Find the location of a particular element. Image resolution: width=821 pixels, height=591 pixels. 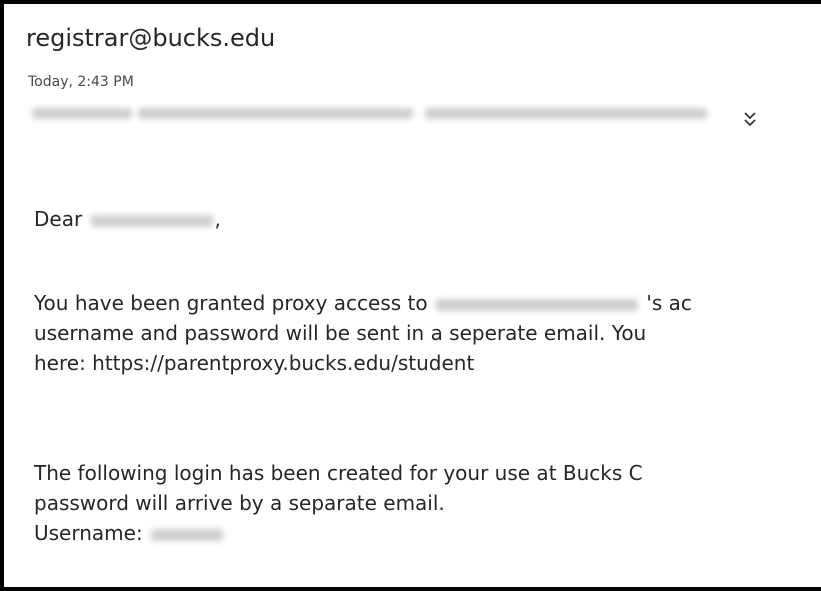

recipient-list is located at coordinates (369, 113).